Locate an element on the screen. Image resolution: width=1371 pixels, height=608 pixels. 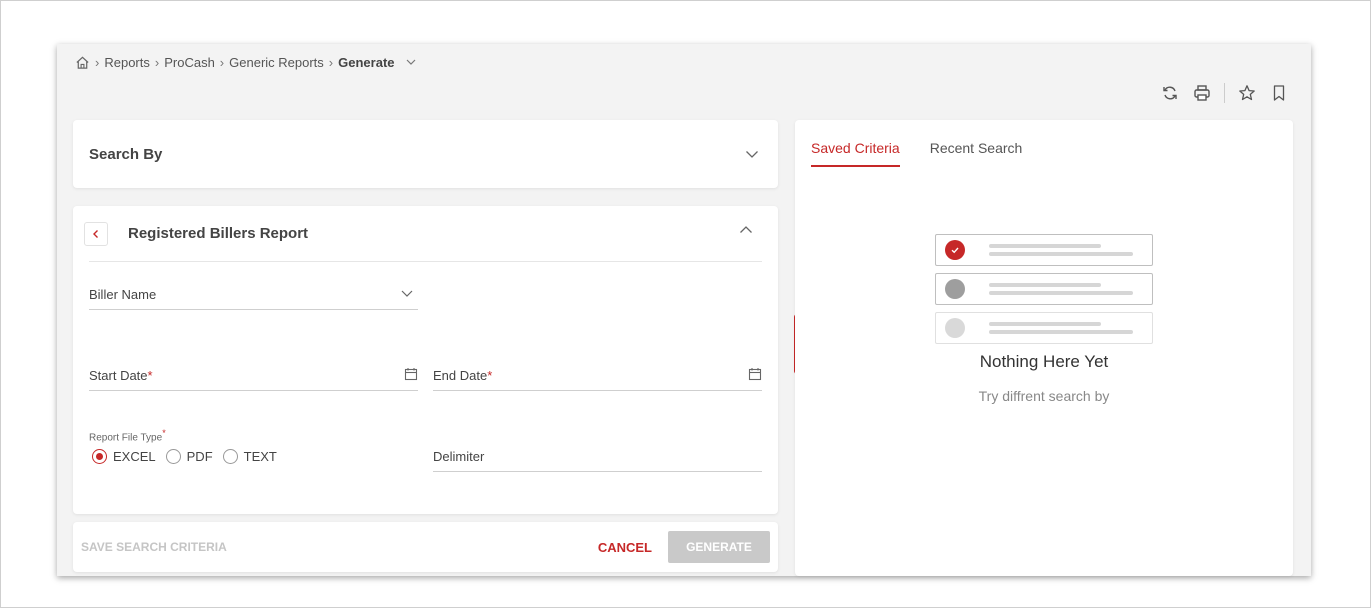
tab-saved-criteria: Saved Criteria is located at coordinates (855, 151).